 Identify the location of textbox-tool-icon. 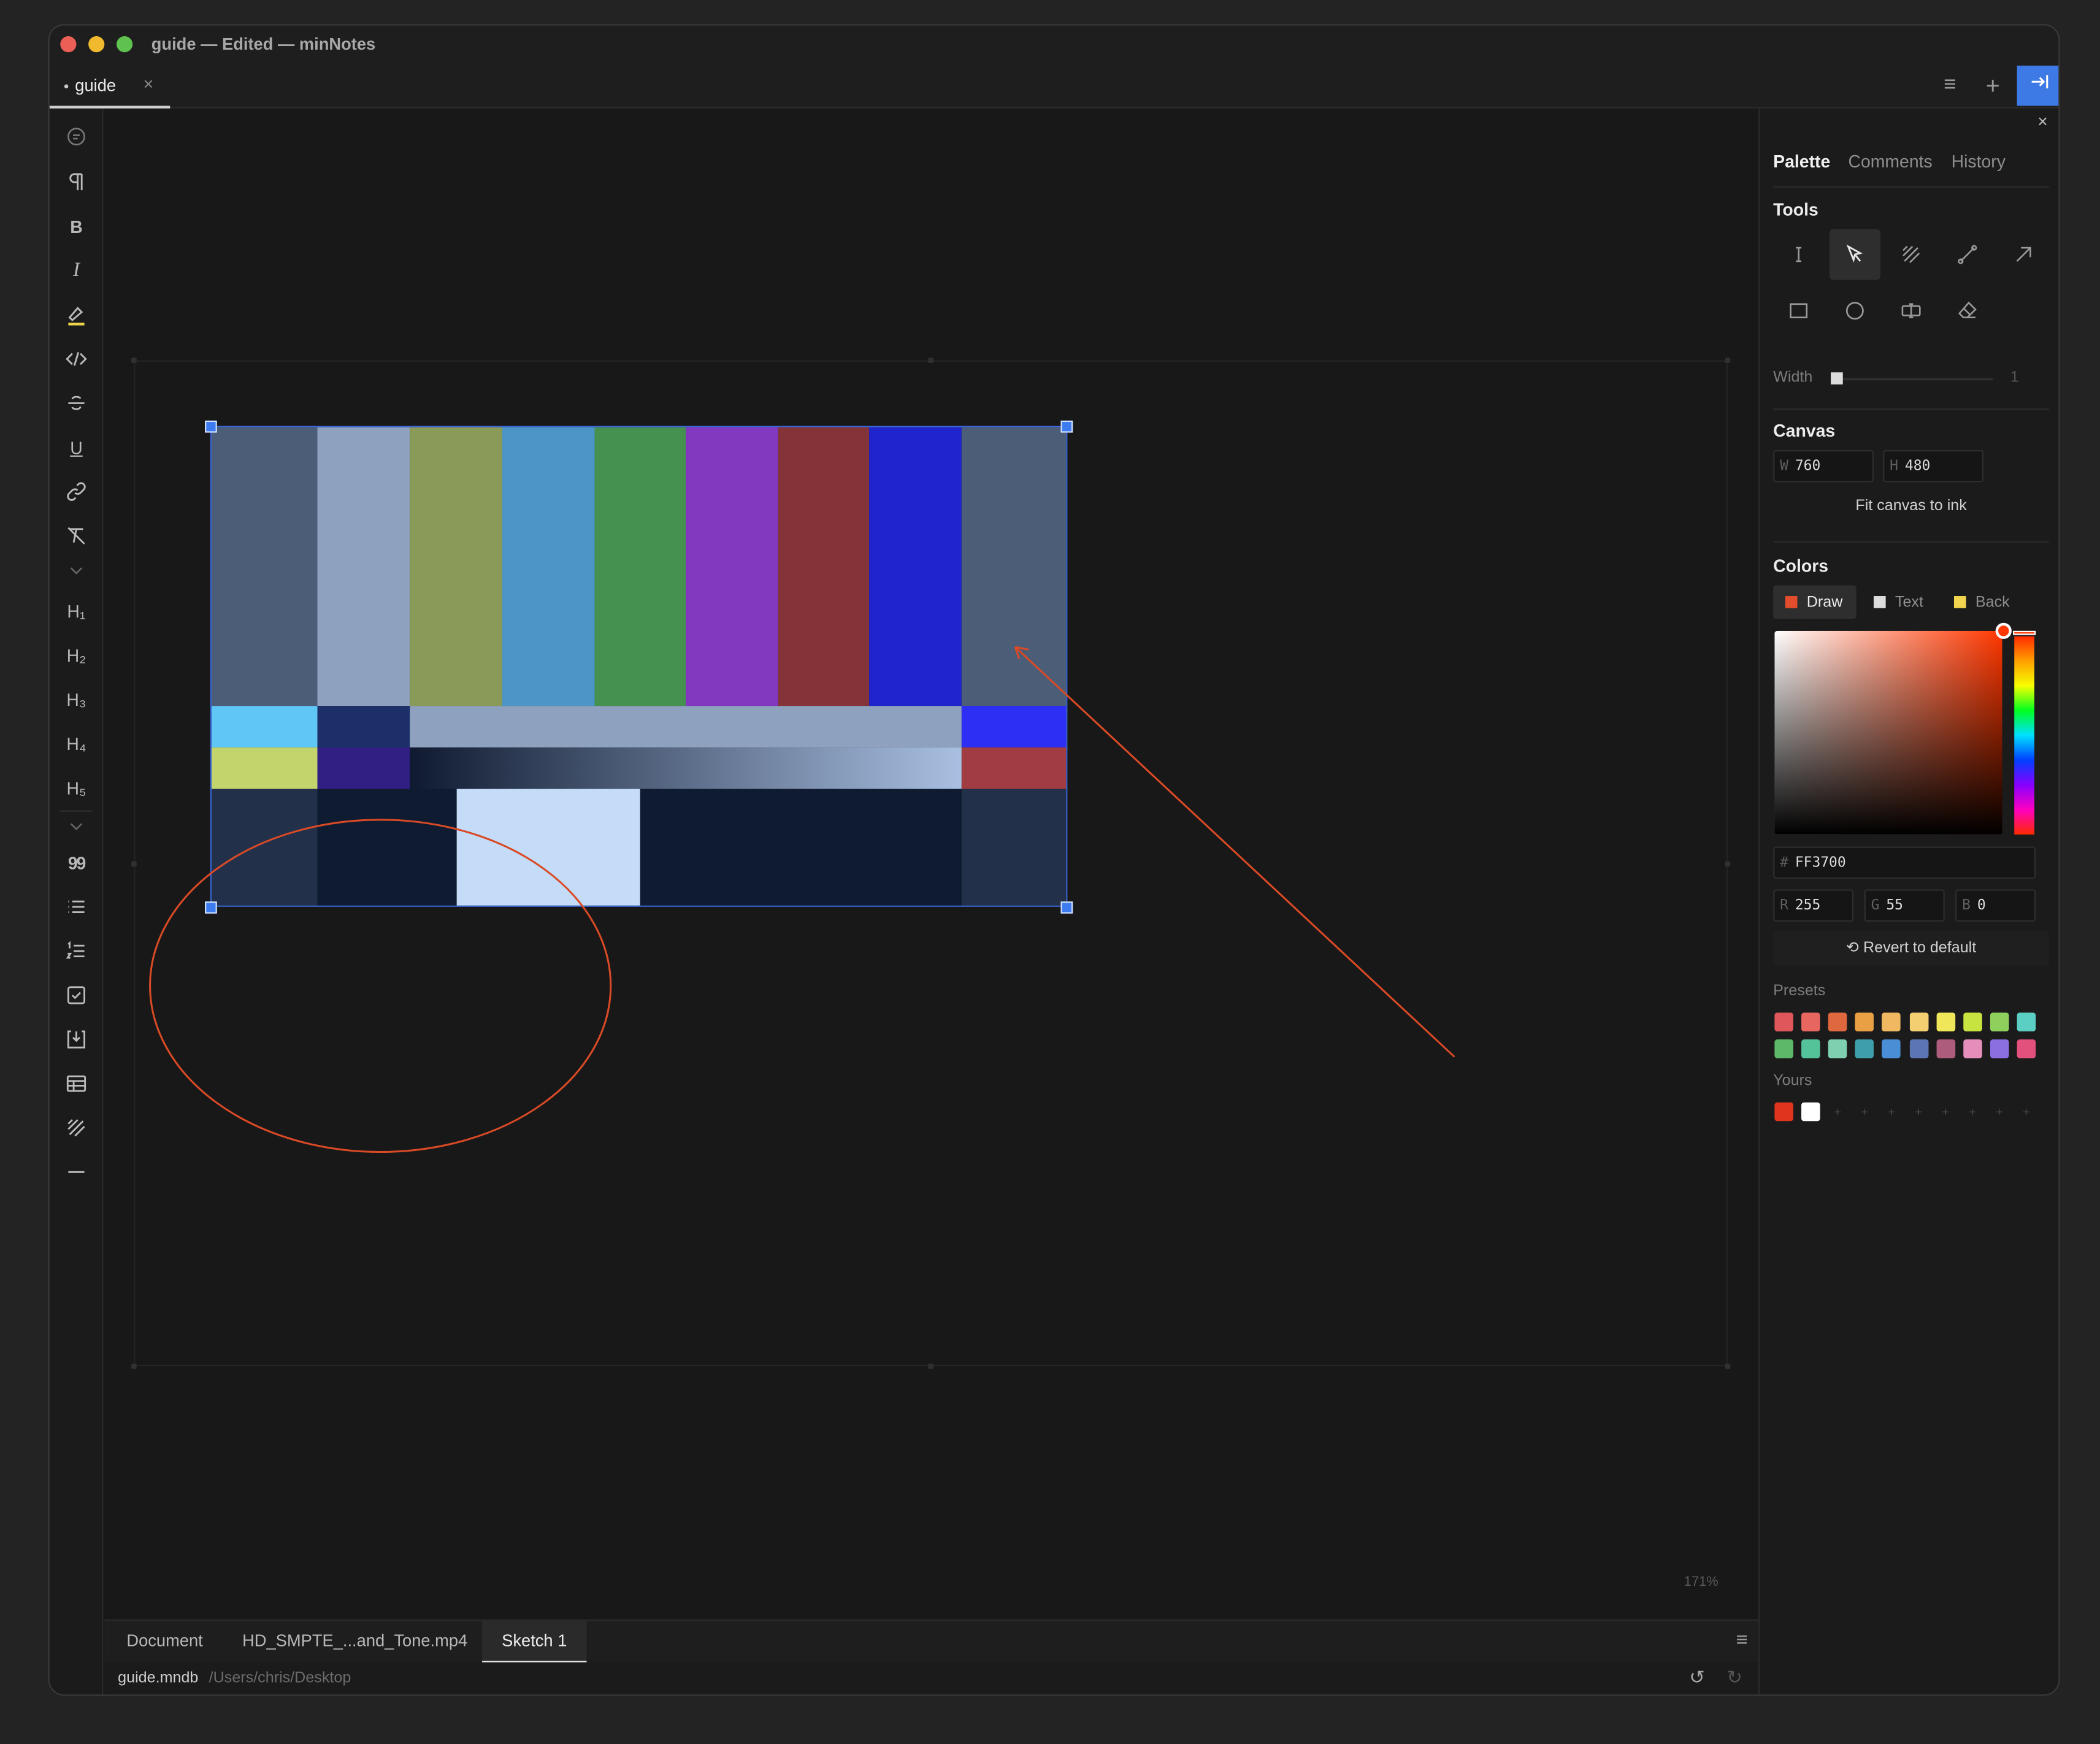
(1911, 310).